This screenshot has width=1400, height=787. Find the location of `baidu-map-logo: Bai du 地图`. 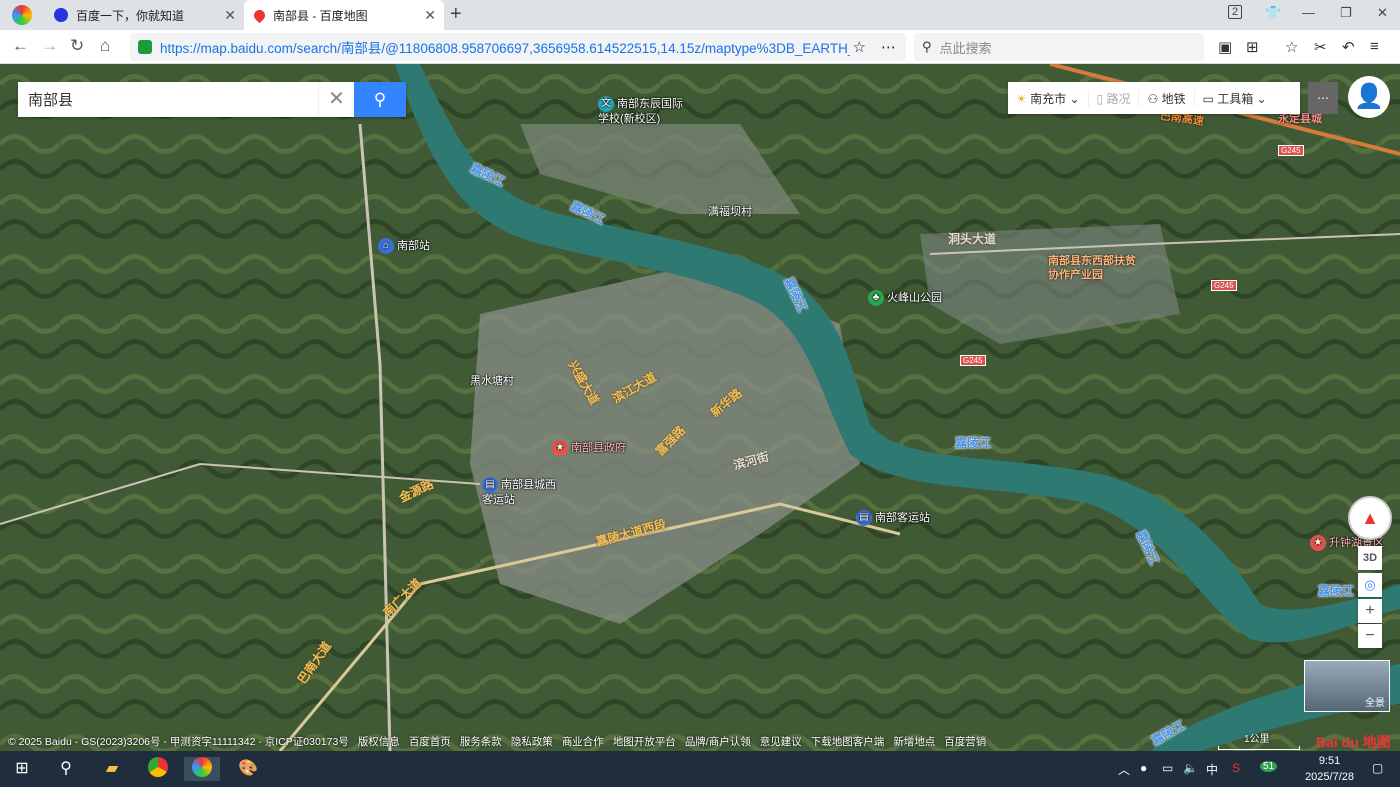

baidu-map-logo: Bai du 地图 is located at coordinates (1353, 742).